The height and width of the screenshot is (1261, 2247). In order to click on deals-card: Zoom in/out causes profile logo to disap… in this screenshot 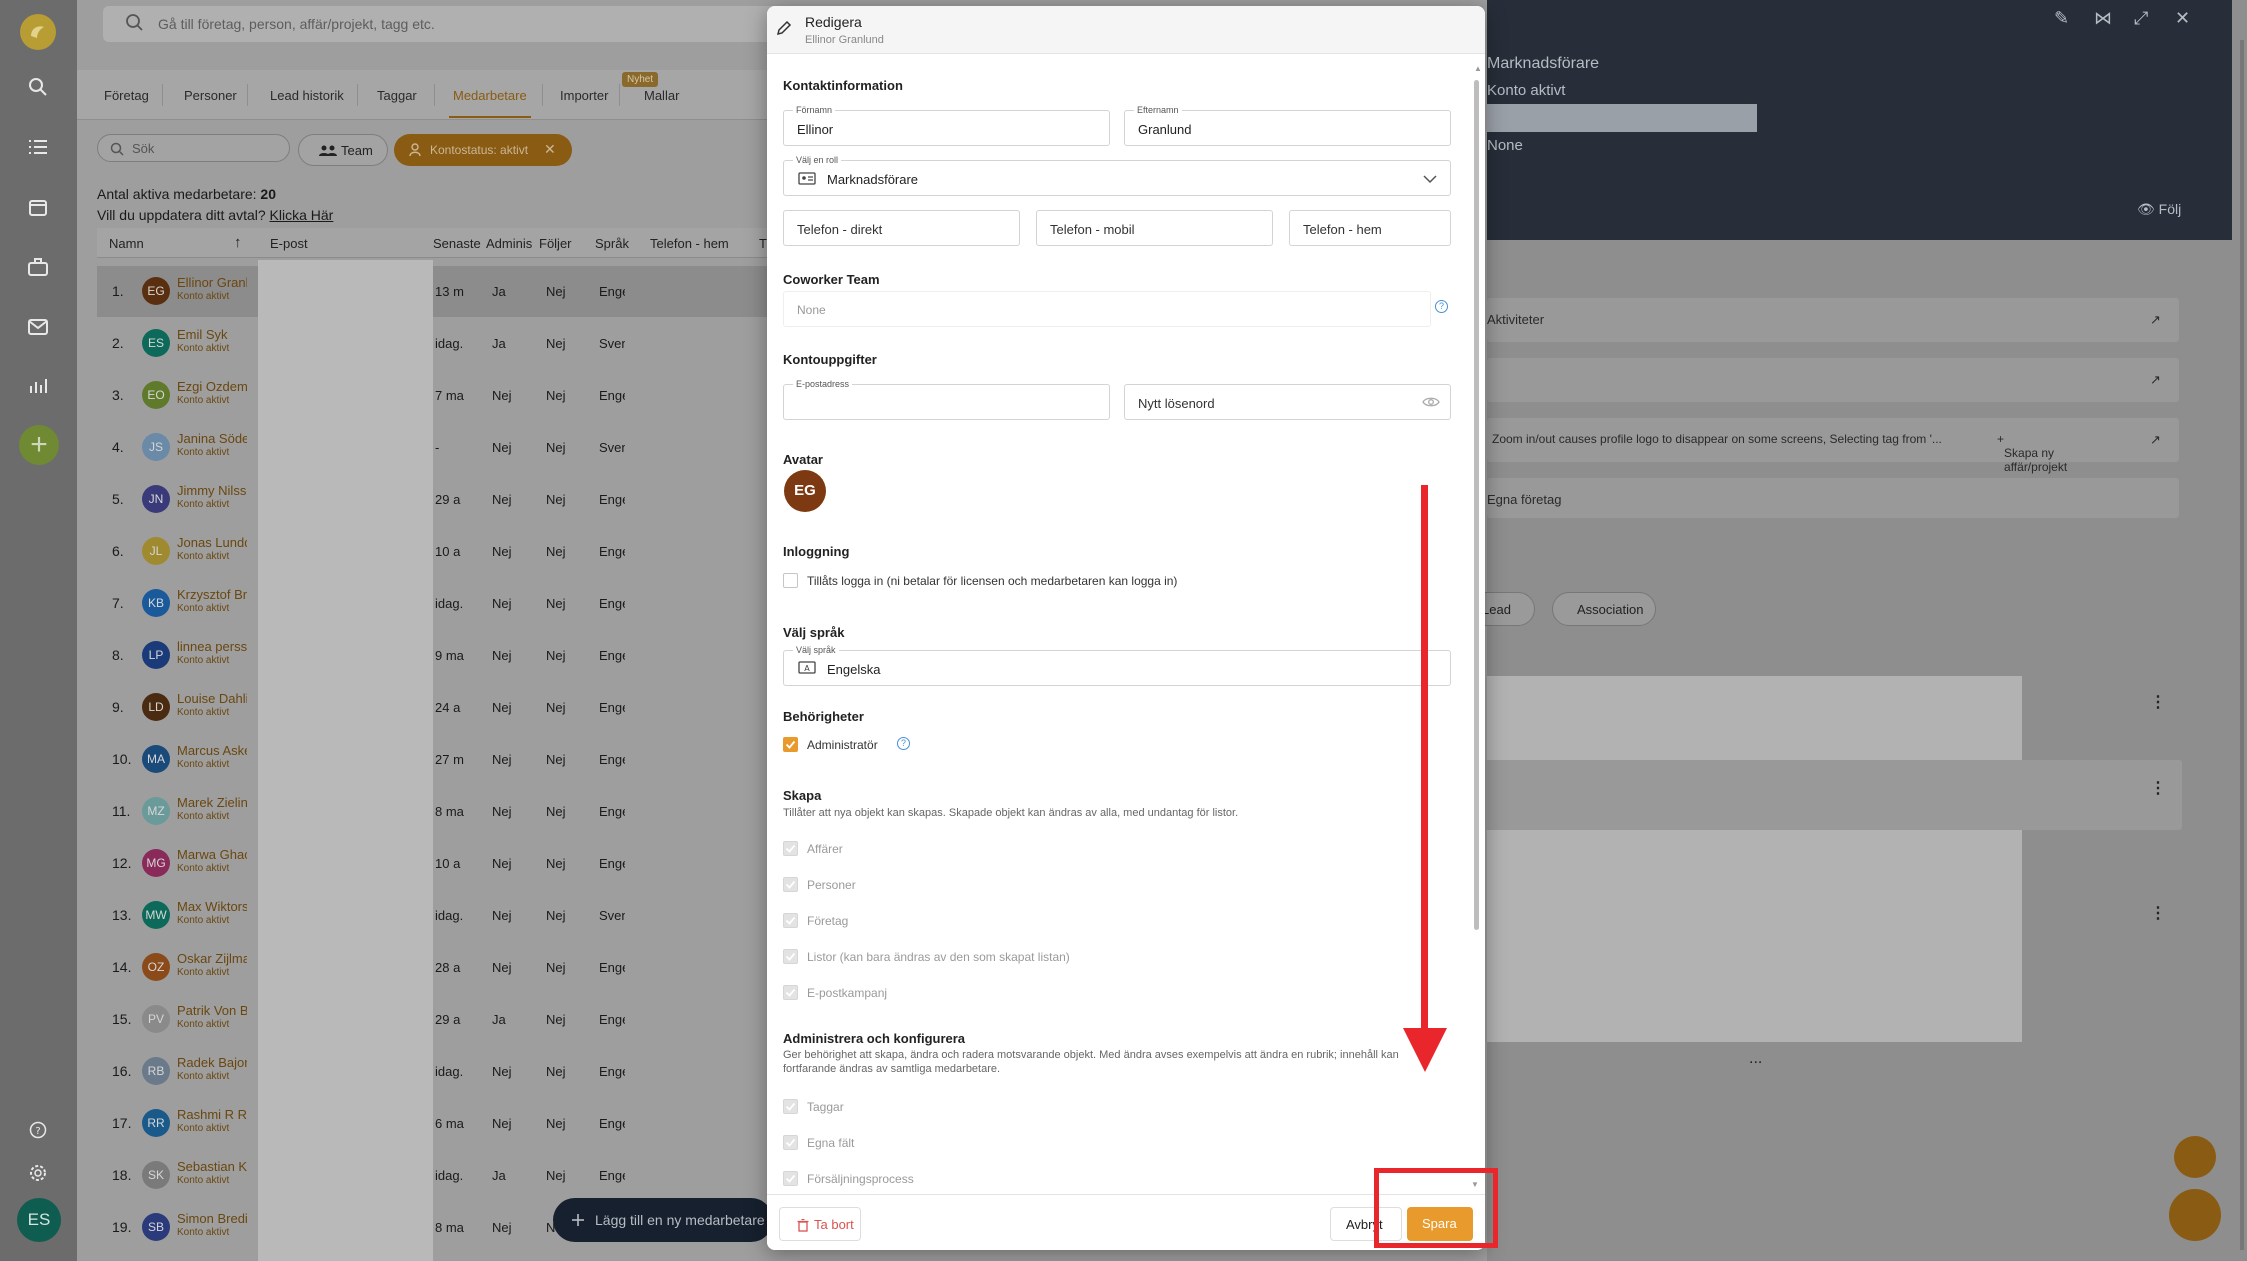, I will do `click(1833, 446)`.